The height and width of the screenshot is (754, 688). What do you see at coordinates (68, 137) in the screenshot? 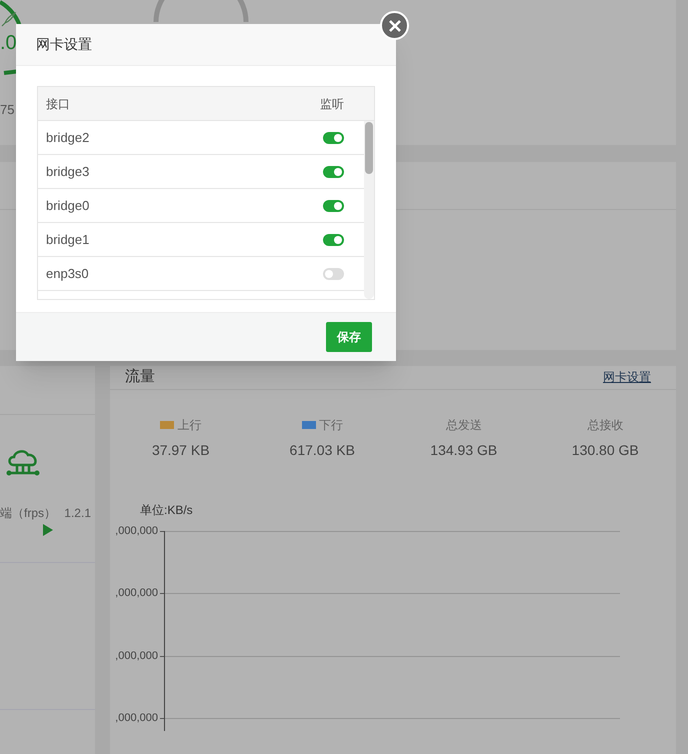
I see `interface-name: bridge2` at bounding box center [68, 137].